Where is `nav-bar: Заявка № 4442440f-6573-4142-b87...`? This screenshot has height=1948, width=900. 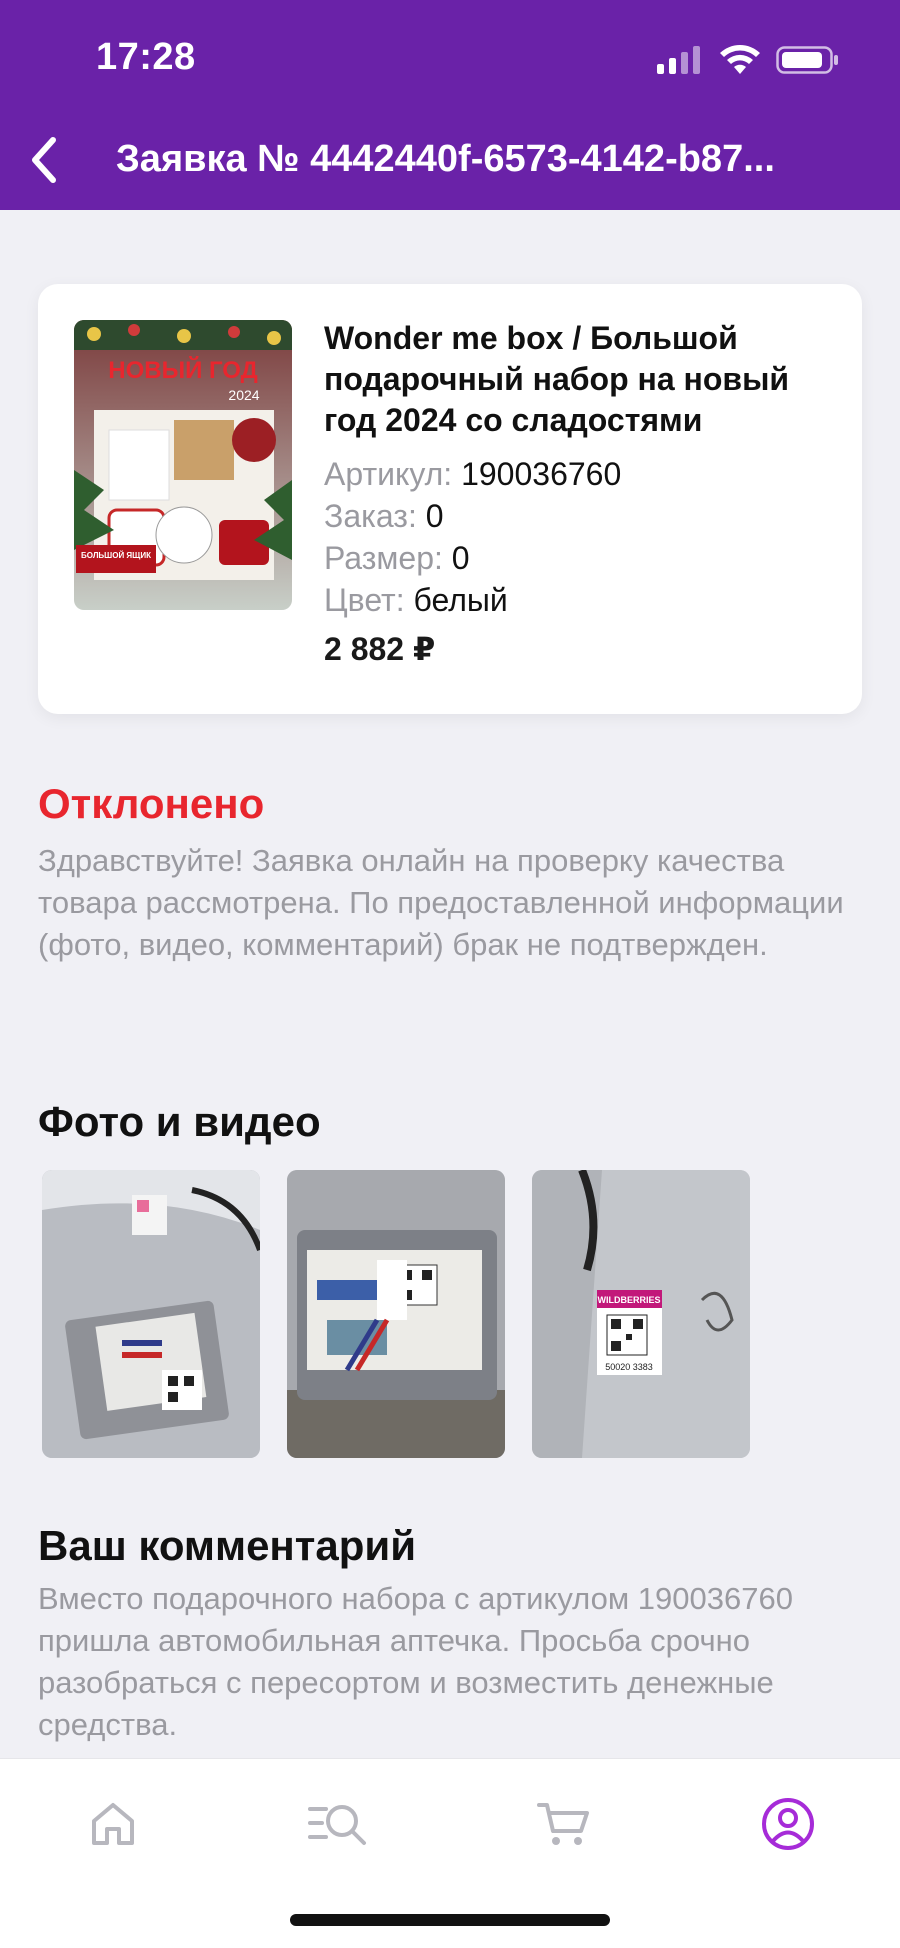 nav-bar: Заявка № 4442440f-6573-4142-b87... is located at coordinates (450, 165).